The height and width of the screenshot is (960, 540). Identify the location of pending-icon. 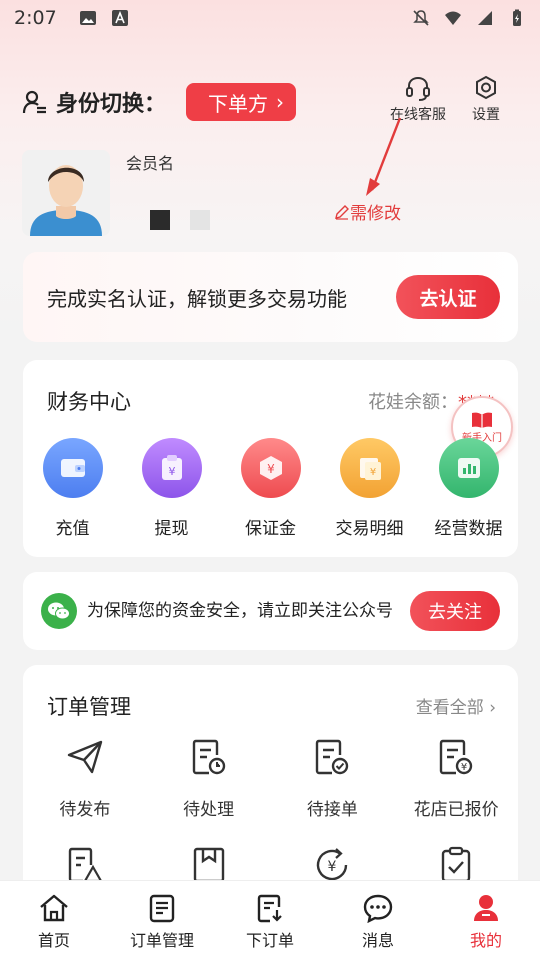
(208, 757).